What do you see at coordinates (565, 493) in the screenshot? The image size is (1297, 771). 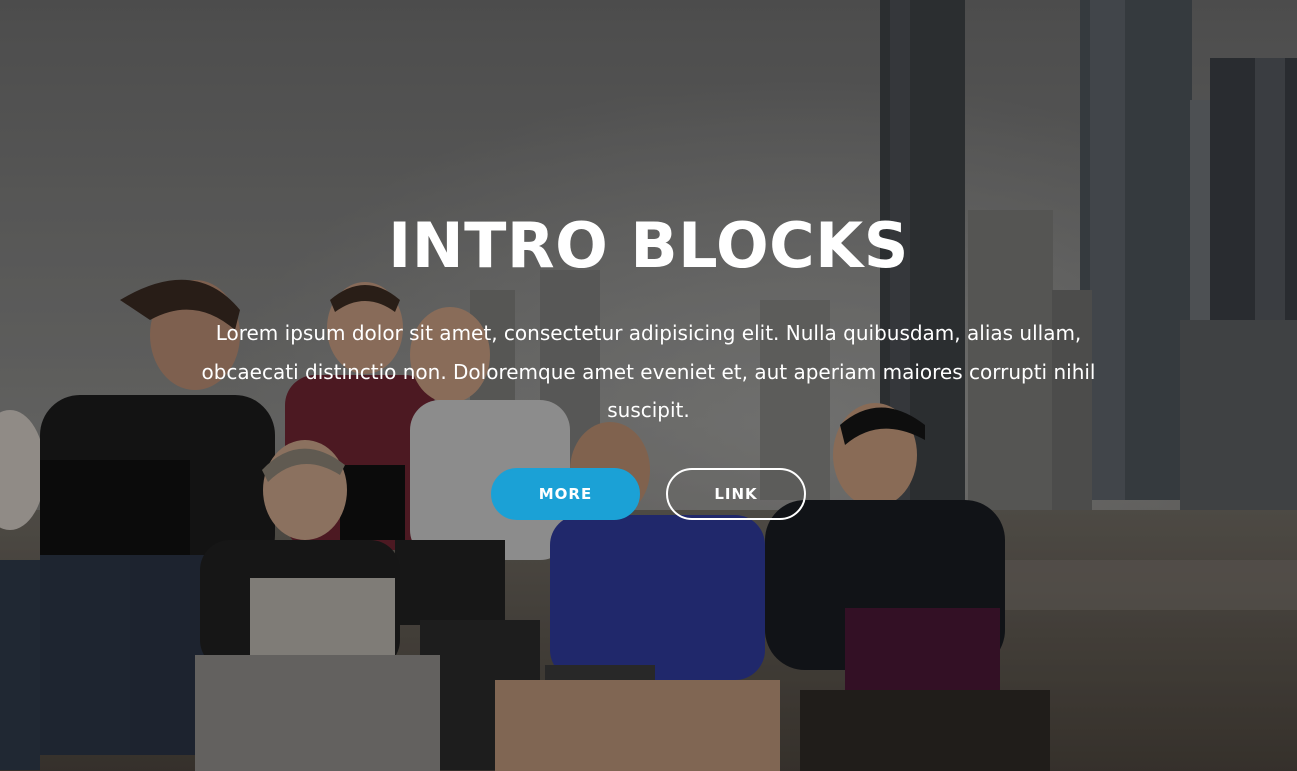 I see `more-button: MORE` at bounding box center [565, 493].